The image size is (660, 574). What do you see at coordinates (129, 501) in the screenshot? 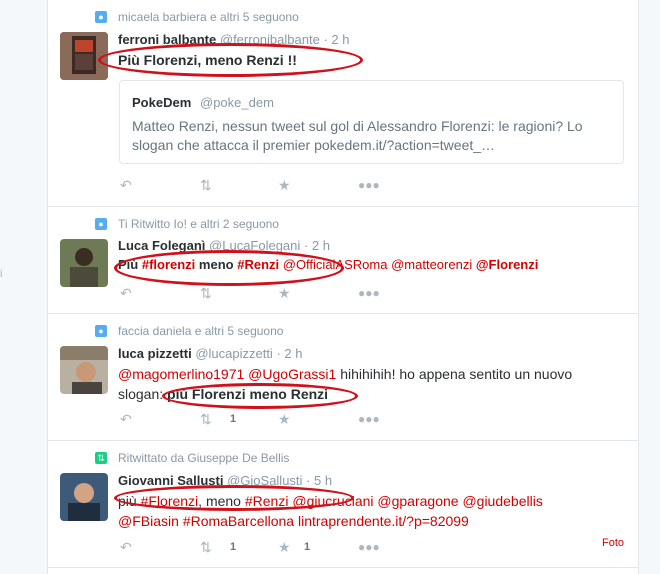
I see `text-segment: più` at bounding box center [129, 501].